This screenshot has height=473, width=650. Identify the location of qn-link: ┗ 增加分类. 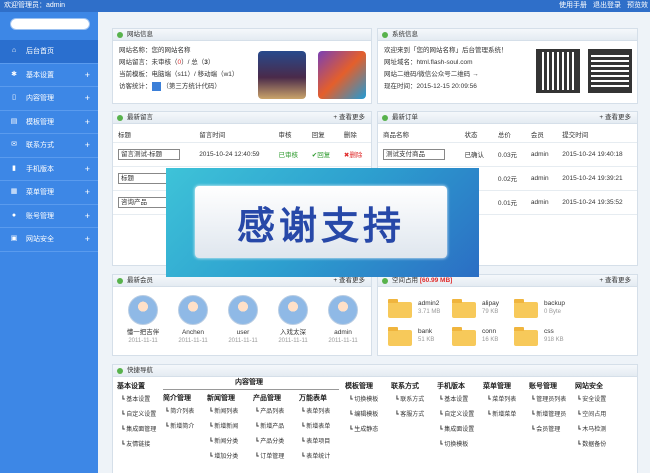
(223, 457).